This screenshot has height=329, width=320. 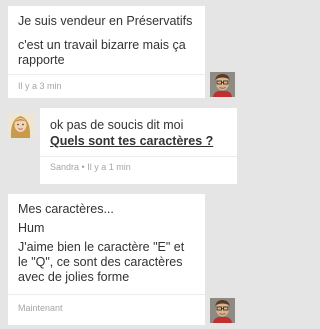 What do you see at coordinates (64, 167) in the screenshot?
I see `message-2-sender: Sandra` at bounding box center [64, 167].